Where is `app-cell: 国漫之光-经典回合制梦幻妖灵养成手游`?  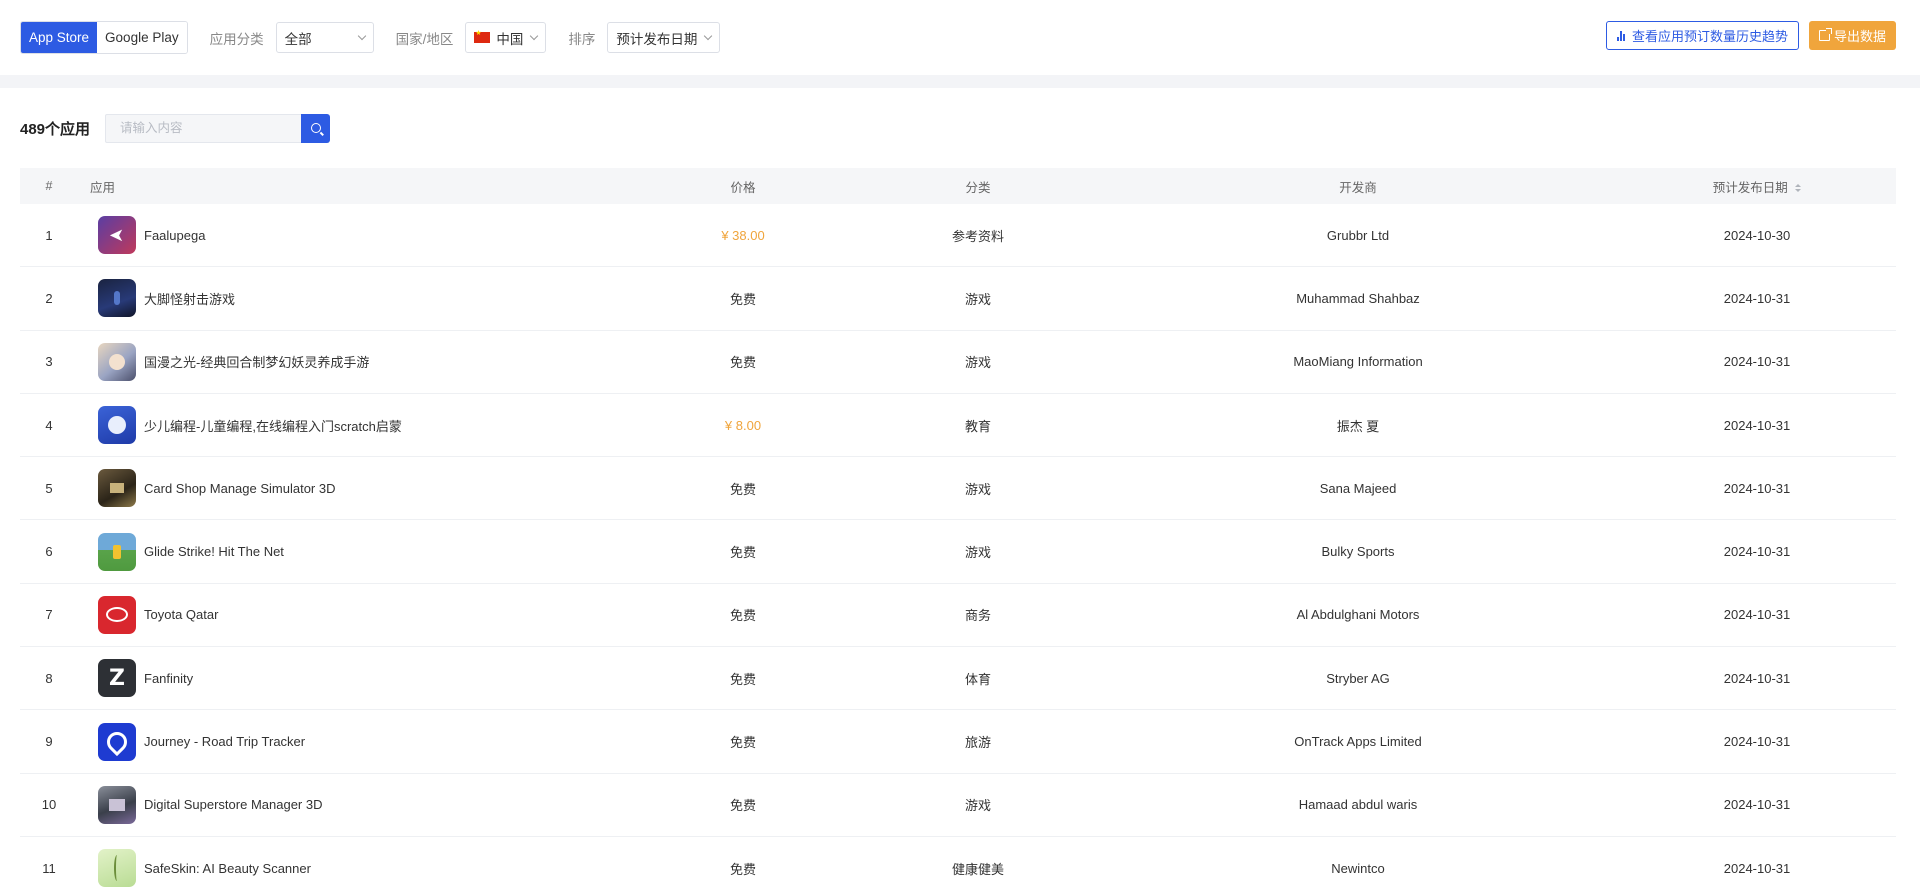 app-cell: 国漫之光-经典回合制梦幻妖灵养成手游 is located at coordinates (353, 361).